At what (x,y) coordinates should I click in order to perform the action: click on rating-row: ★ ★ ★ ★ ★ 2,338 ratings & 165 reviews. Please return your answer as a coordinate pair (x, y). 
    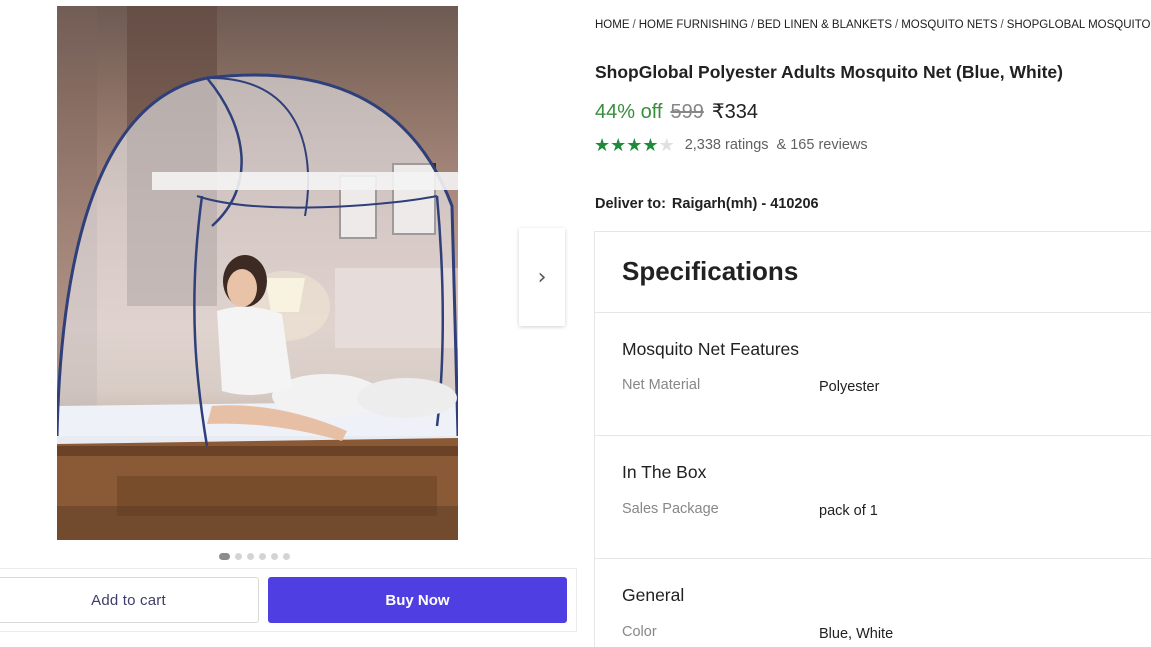
    Looking at the image, I should click on (731, 145).